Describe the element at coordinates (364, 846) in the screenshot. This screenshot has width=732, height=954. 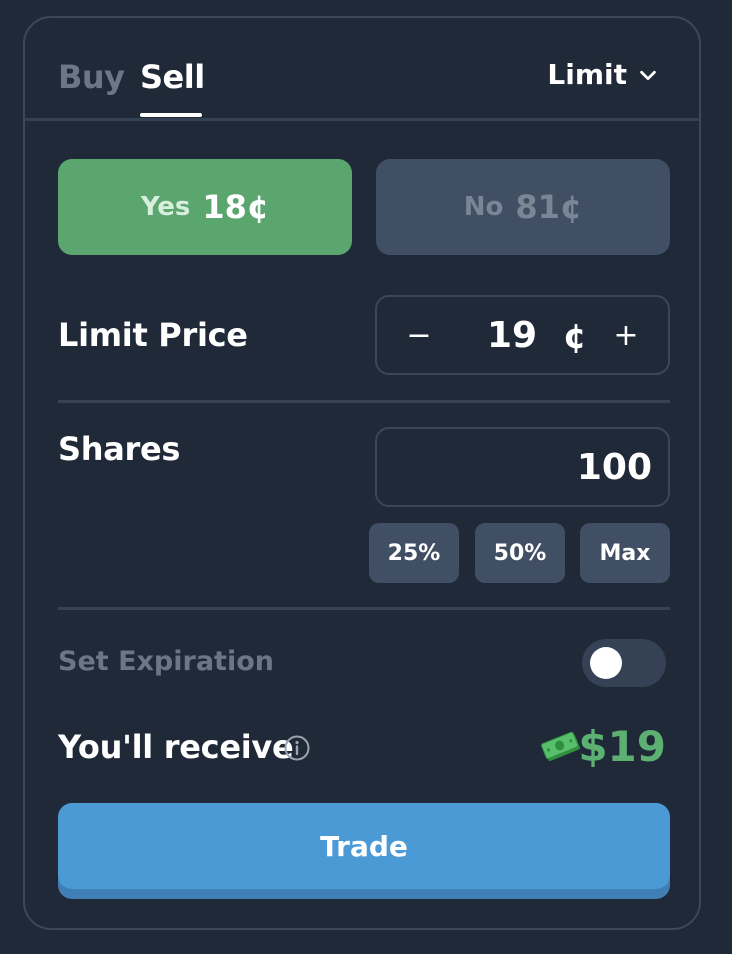
I see `trade-button-label: Trade` at that location.